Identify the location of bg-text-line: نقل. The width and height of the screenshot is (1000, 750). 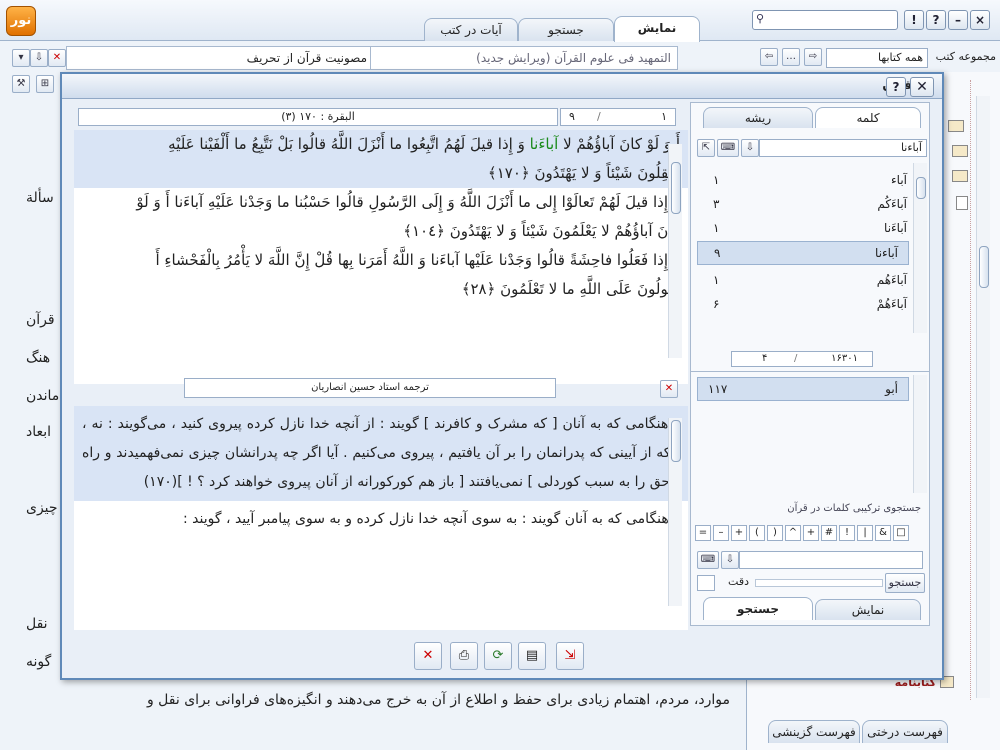
(37, 624).